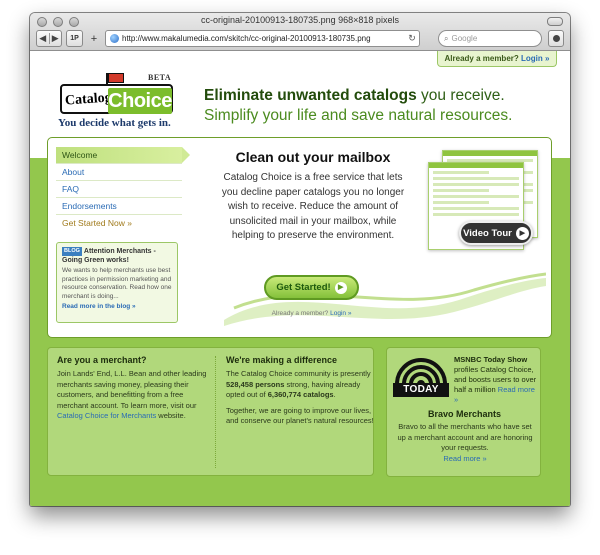  I want to click on add-bookmark-button: +, so click(94, 38).